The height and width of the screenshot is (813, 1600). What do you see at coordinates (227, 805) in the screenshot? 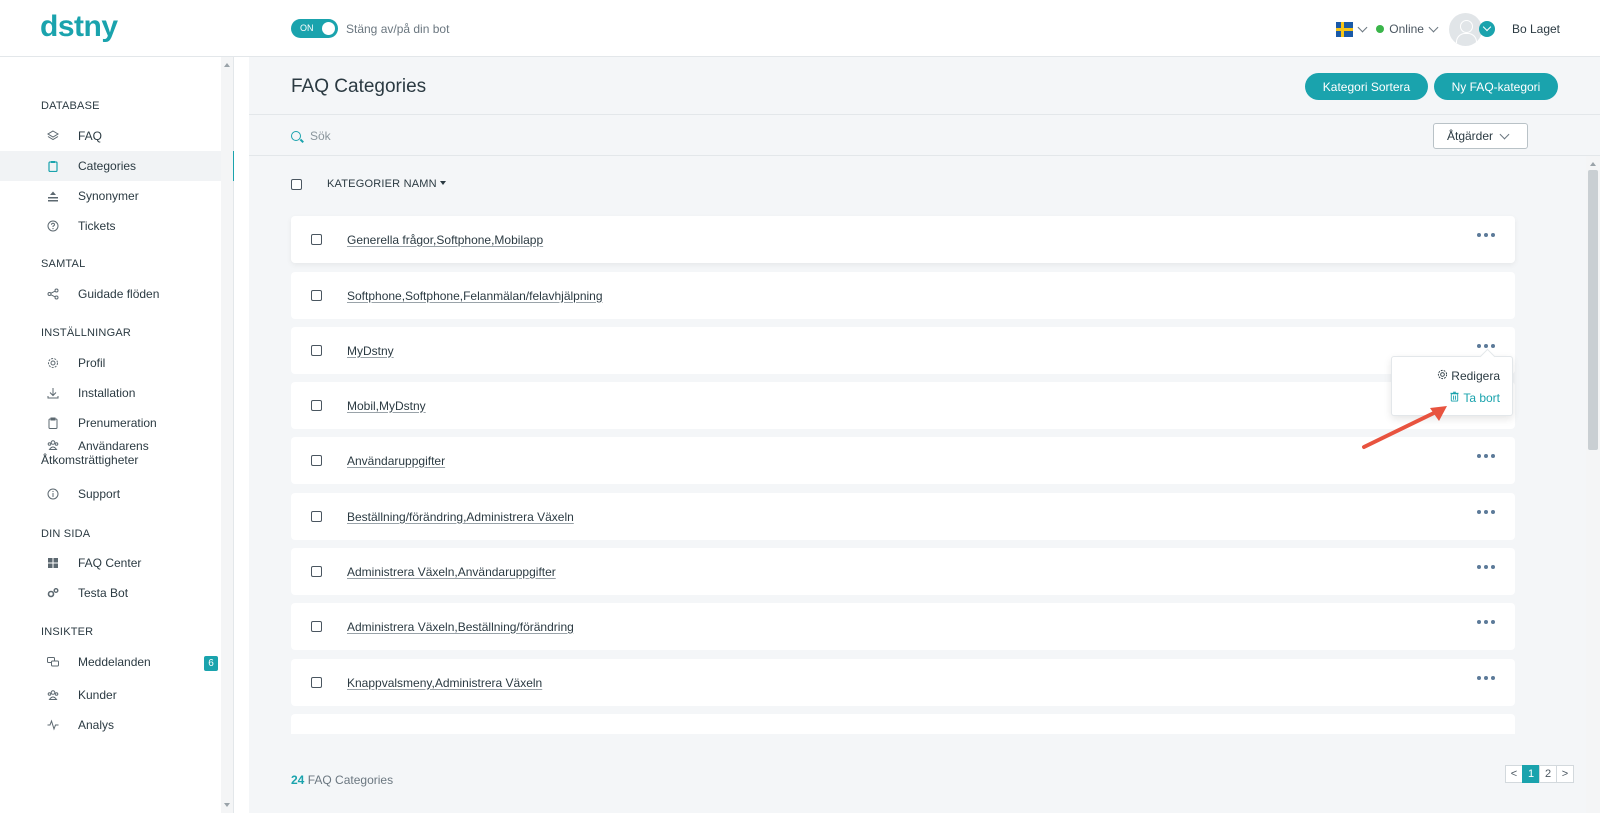
I see `scroll-down-icon` at bounding box center [227, 805].